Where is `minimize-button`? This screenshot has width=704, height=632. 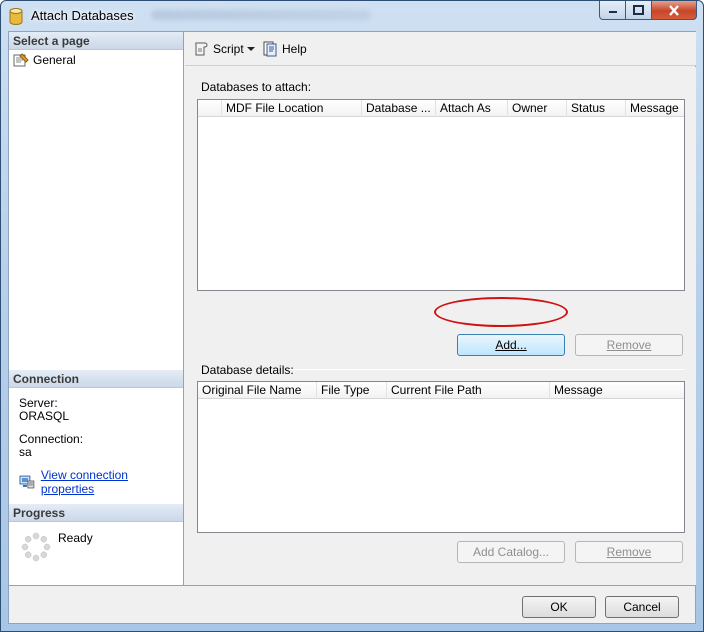
minimize-button is located at coordinates (612, 10).